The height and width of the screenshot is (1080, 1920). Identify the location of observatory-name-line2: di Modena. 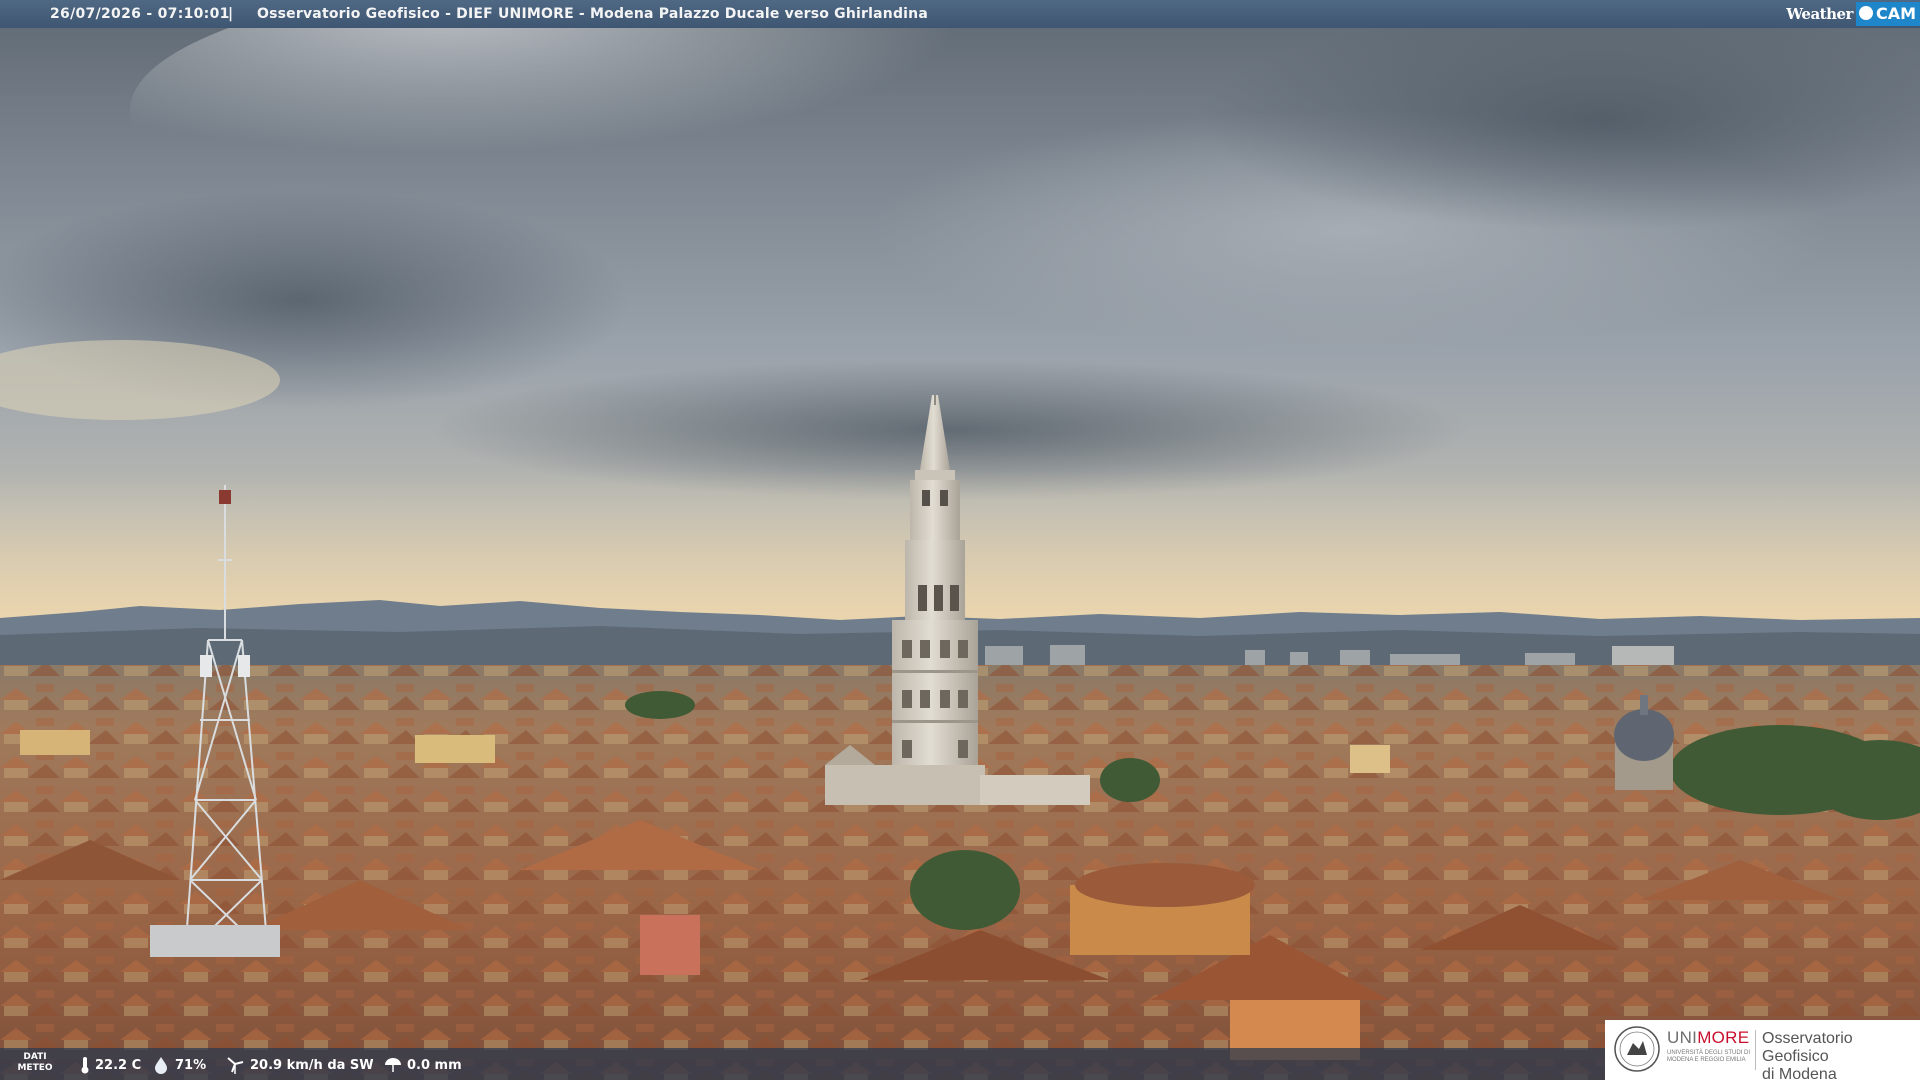
(1799, 1073).